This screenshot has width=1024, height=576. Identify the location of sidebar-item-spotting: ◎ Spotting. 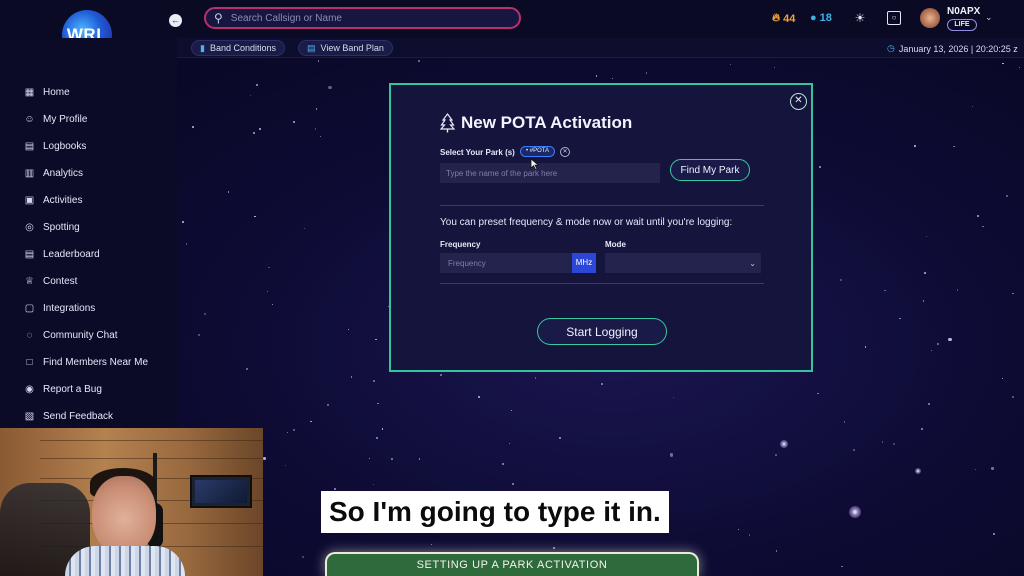
(52, 227).